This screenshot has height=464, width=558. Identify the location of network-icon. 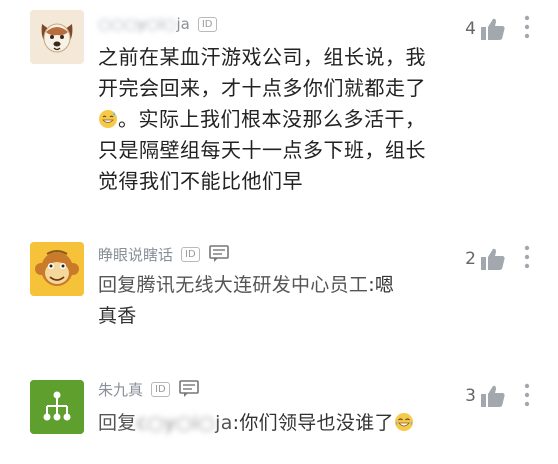
(57, 407).